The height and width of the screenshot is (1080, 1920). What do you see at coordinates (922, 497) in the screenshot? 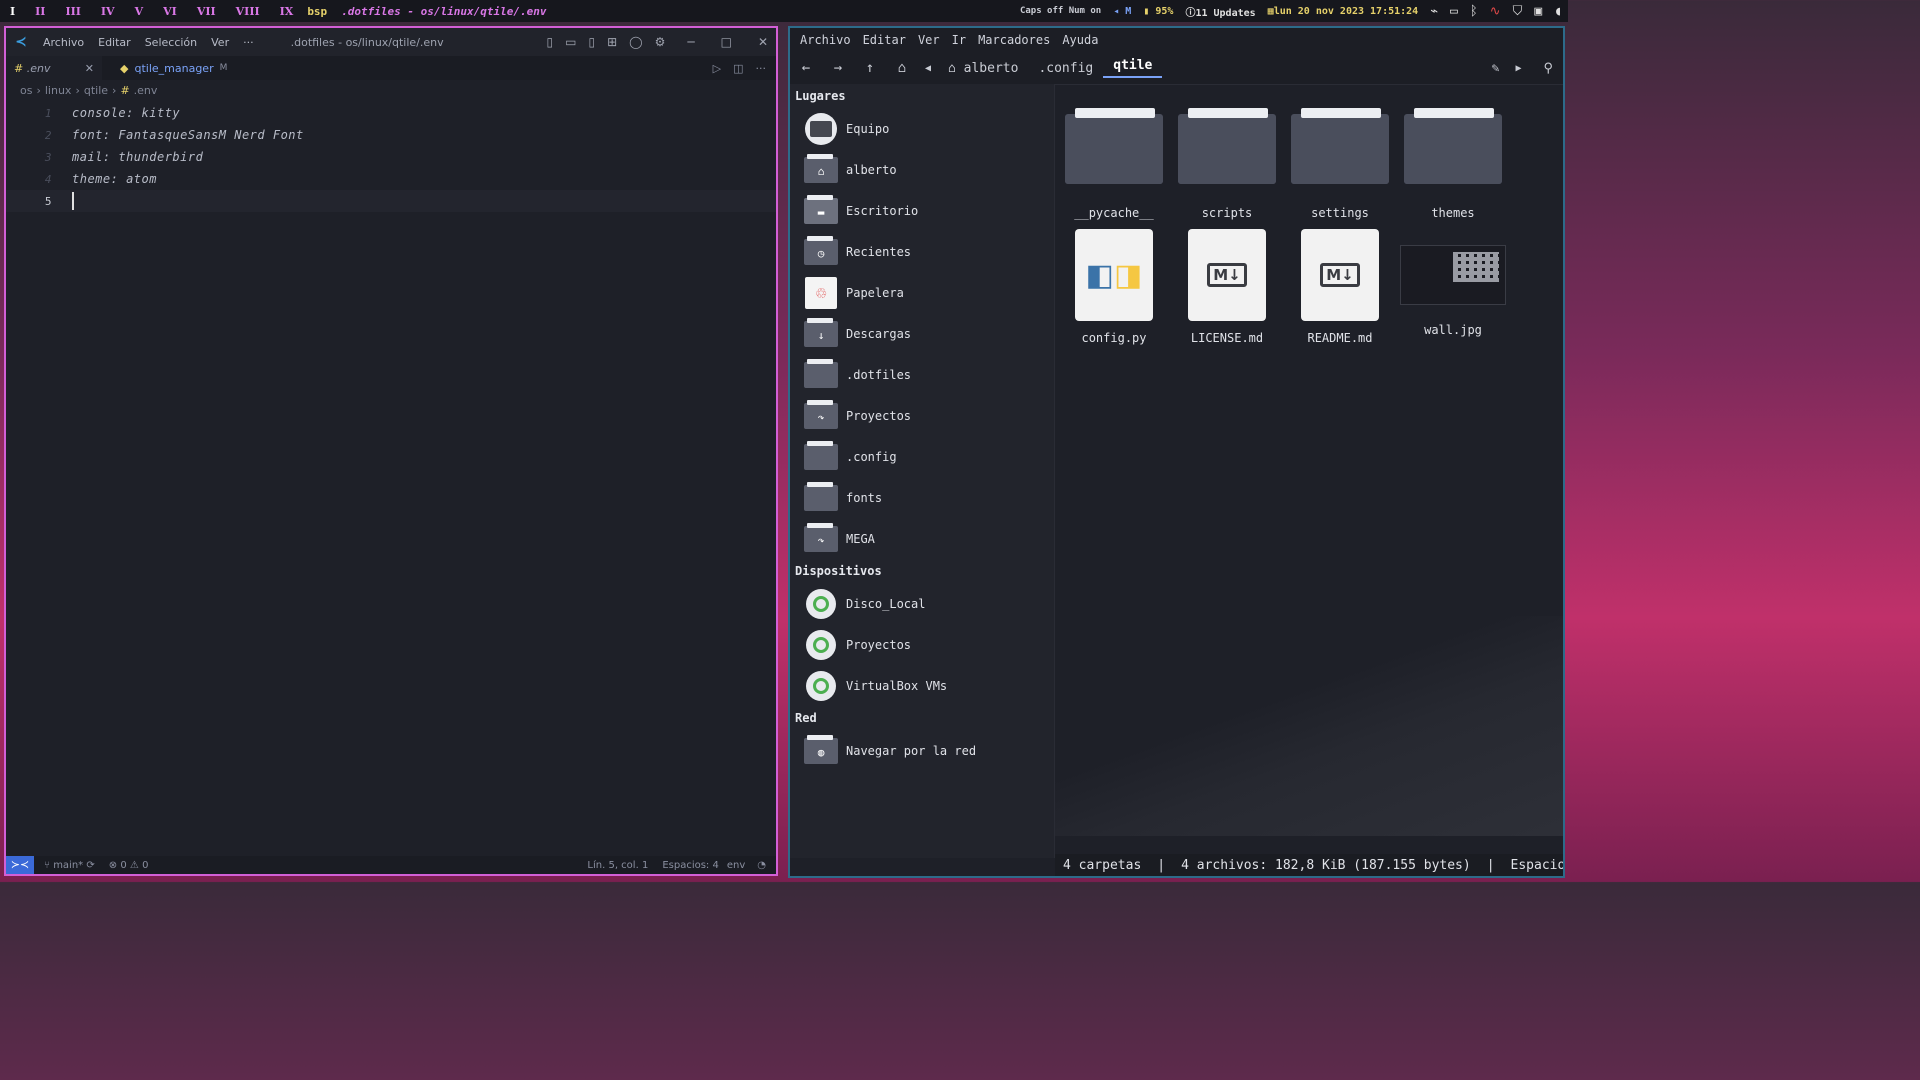
I see `sidebar-item-fonts: fonts` at bounding box center [922, 497].